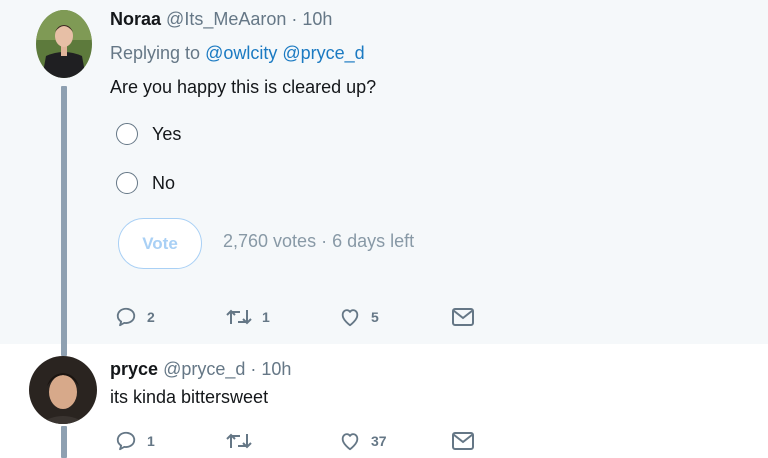 The image size is (768, 458). I want to click on like-action: 5, so click(359, 317).